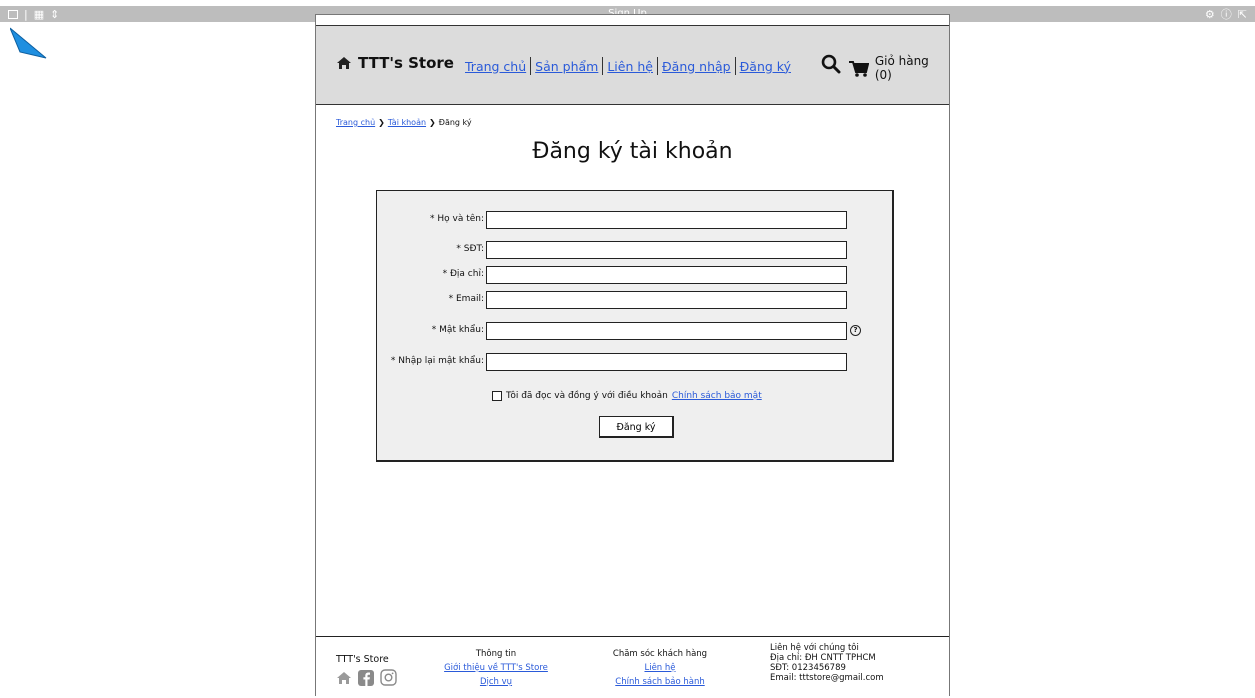  Describe the element at coordinates (406, 63) in the screenshot. I see `brand-name: TTT's Store` at that location.